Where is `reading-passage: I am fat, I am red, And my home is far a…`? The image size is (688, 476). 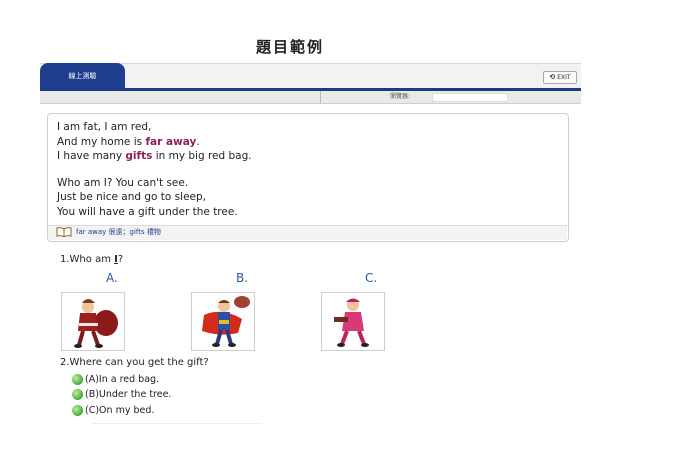
reading-passage: I am fat, I am red, And my home is far a… is located at coordinates (154, 169).